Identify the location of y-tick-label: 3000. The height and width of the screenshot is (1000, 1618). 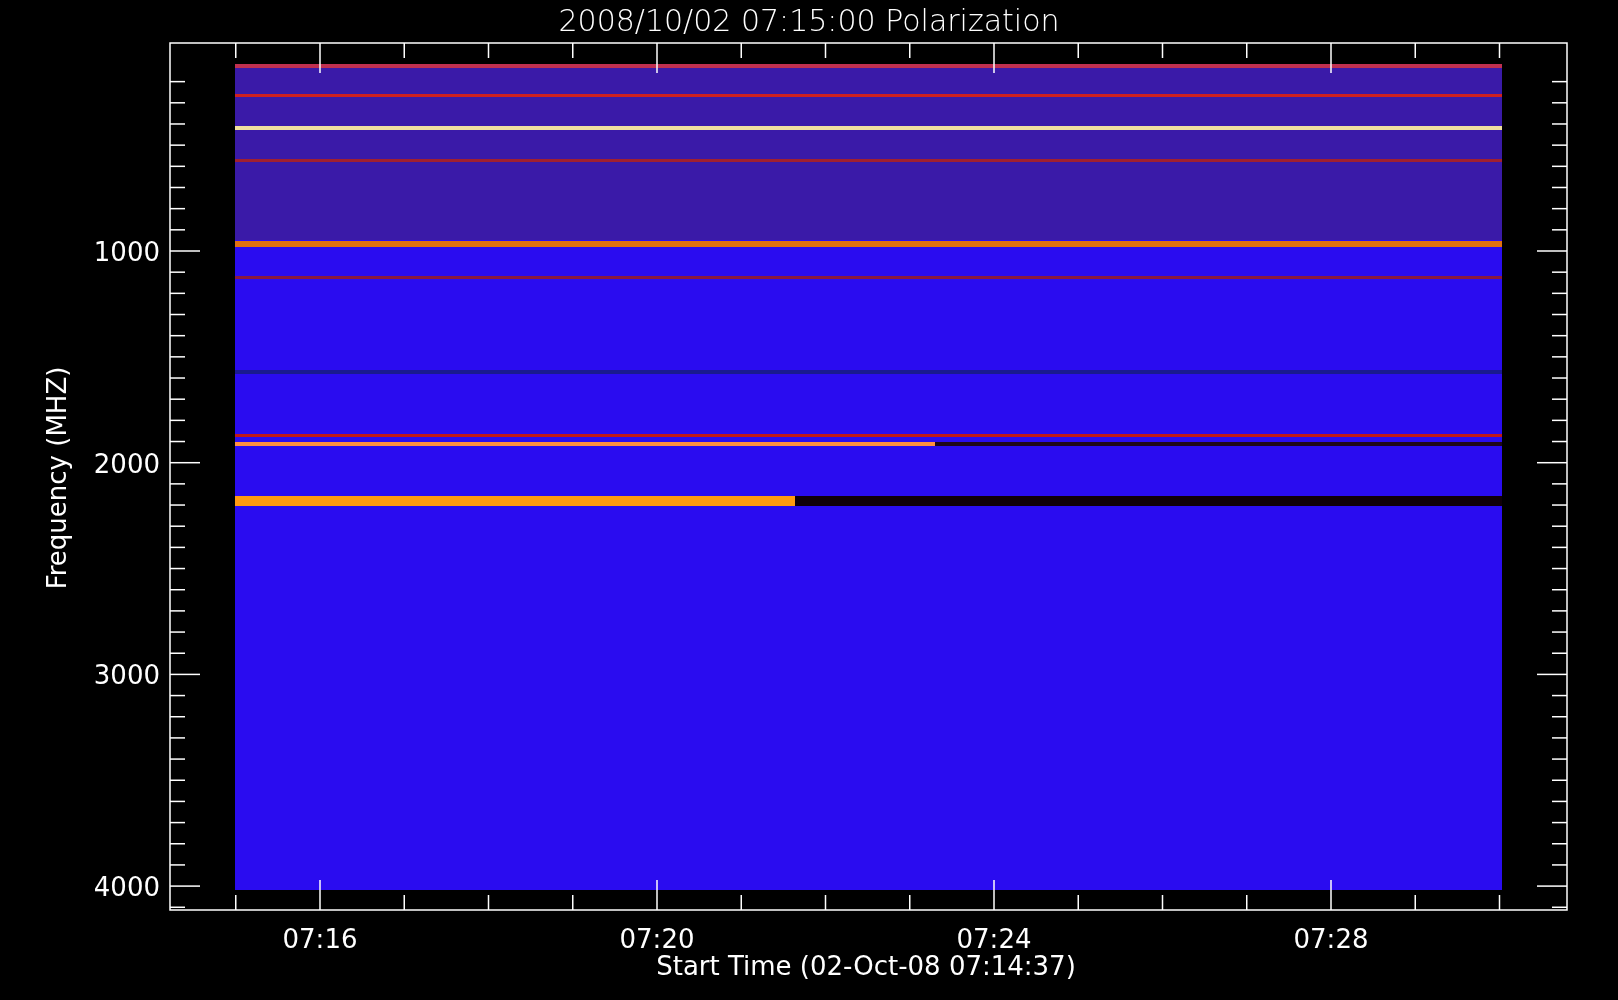
(126, 675).